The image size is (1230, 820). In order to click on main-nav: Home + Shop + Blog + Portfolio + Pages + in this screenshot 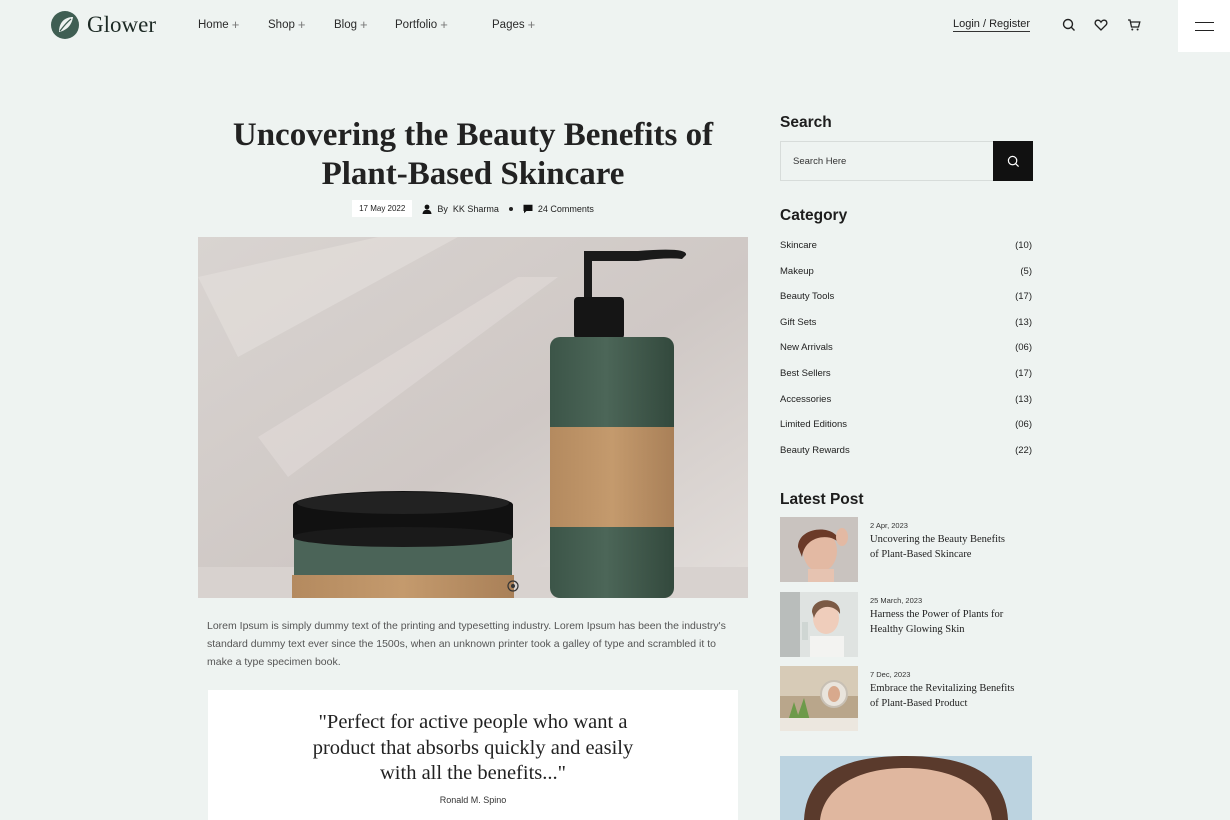, I will do `click(366, 24)`.